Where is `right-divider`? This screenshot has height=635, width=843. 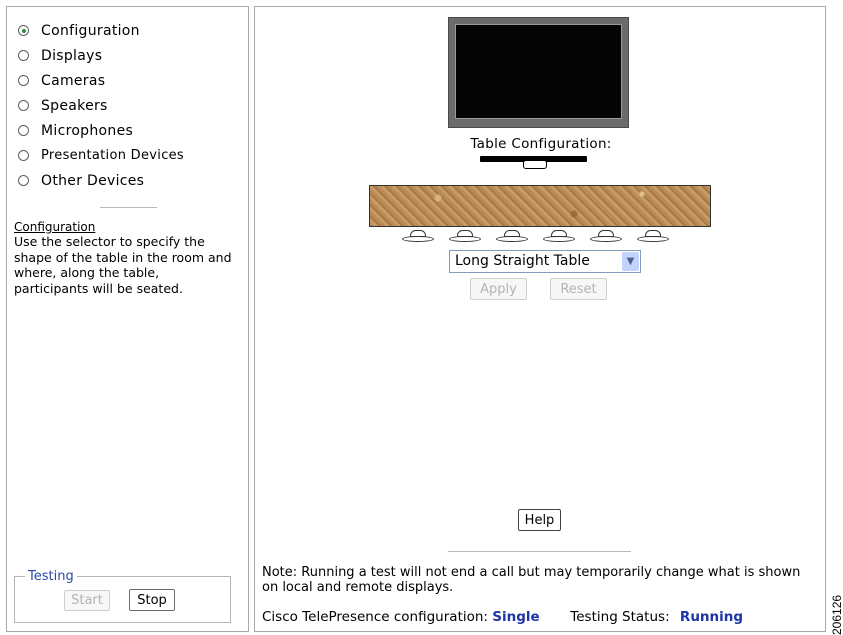 right-divider is located at coordinates (539, 551).